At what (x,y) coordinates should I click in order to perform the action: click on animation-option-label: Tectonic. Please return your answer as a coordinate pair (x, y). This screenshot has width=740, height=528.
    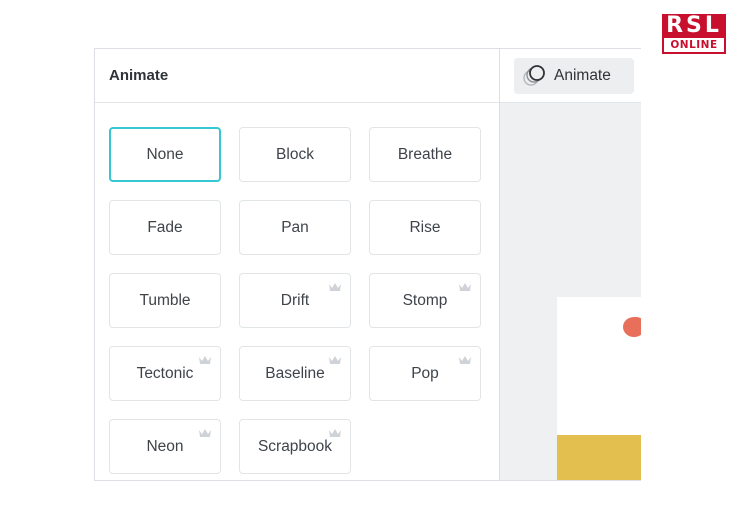
    Looking at the image, I should click on (165, 373).